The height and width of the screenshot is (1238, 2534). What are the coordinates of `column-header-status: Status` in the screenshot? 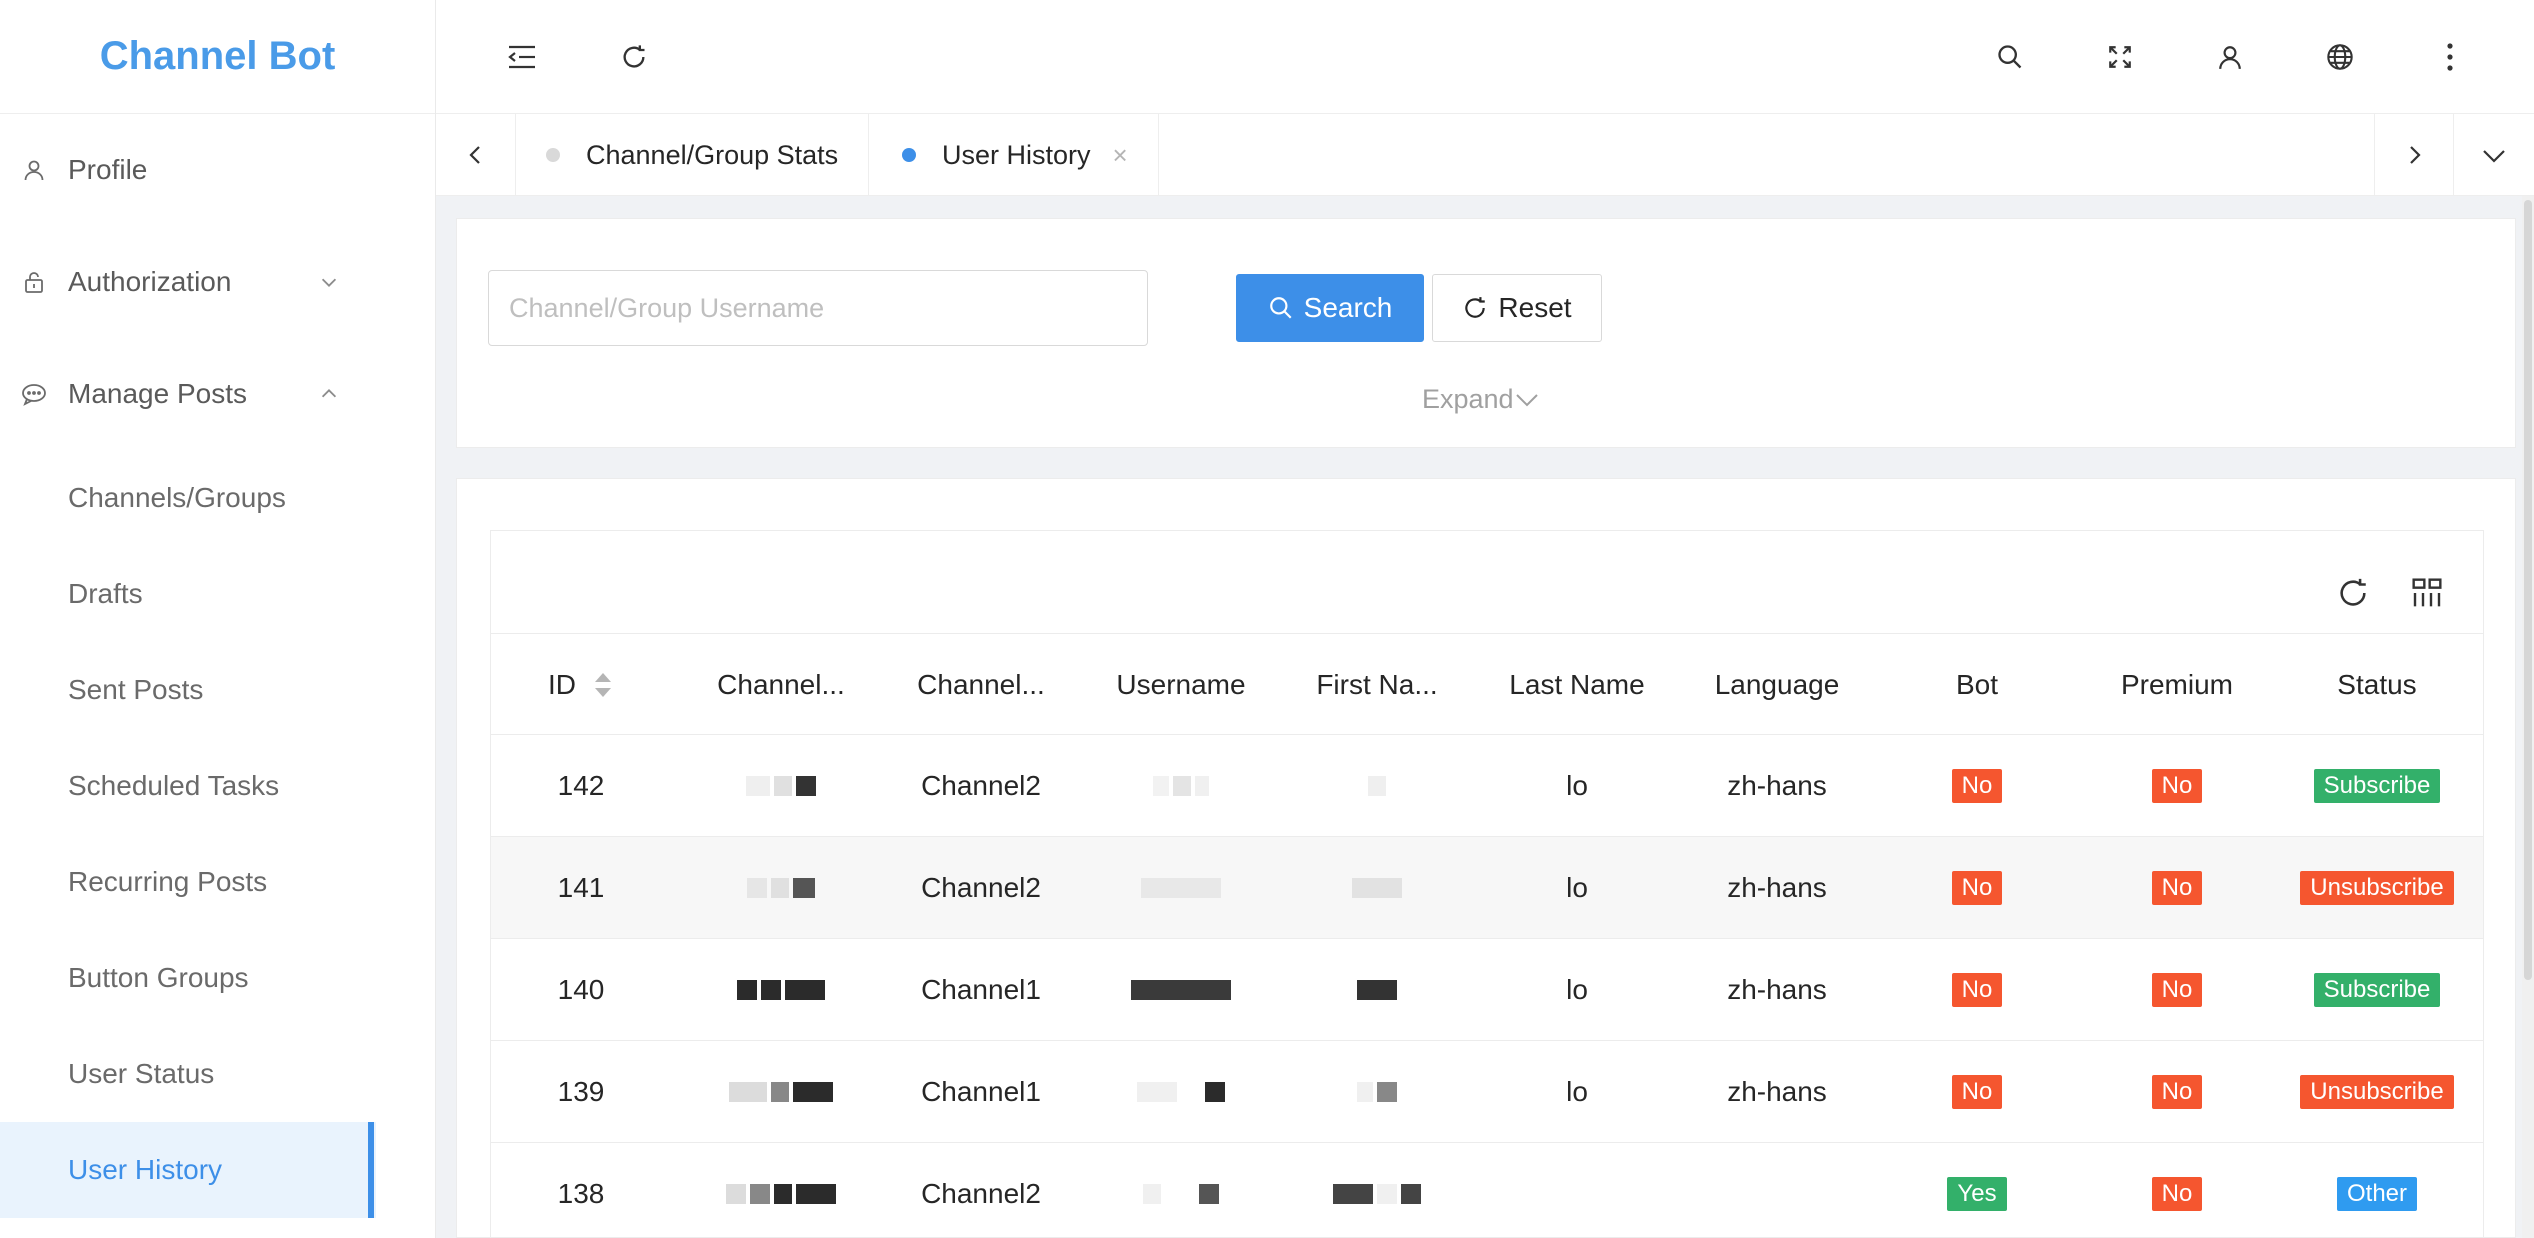 It's located at (2377, 685).